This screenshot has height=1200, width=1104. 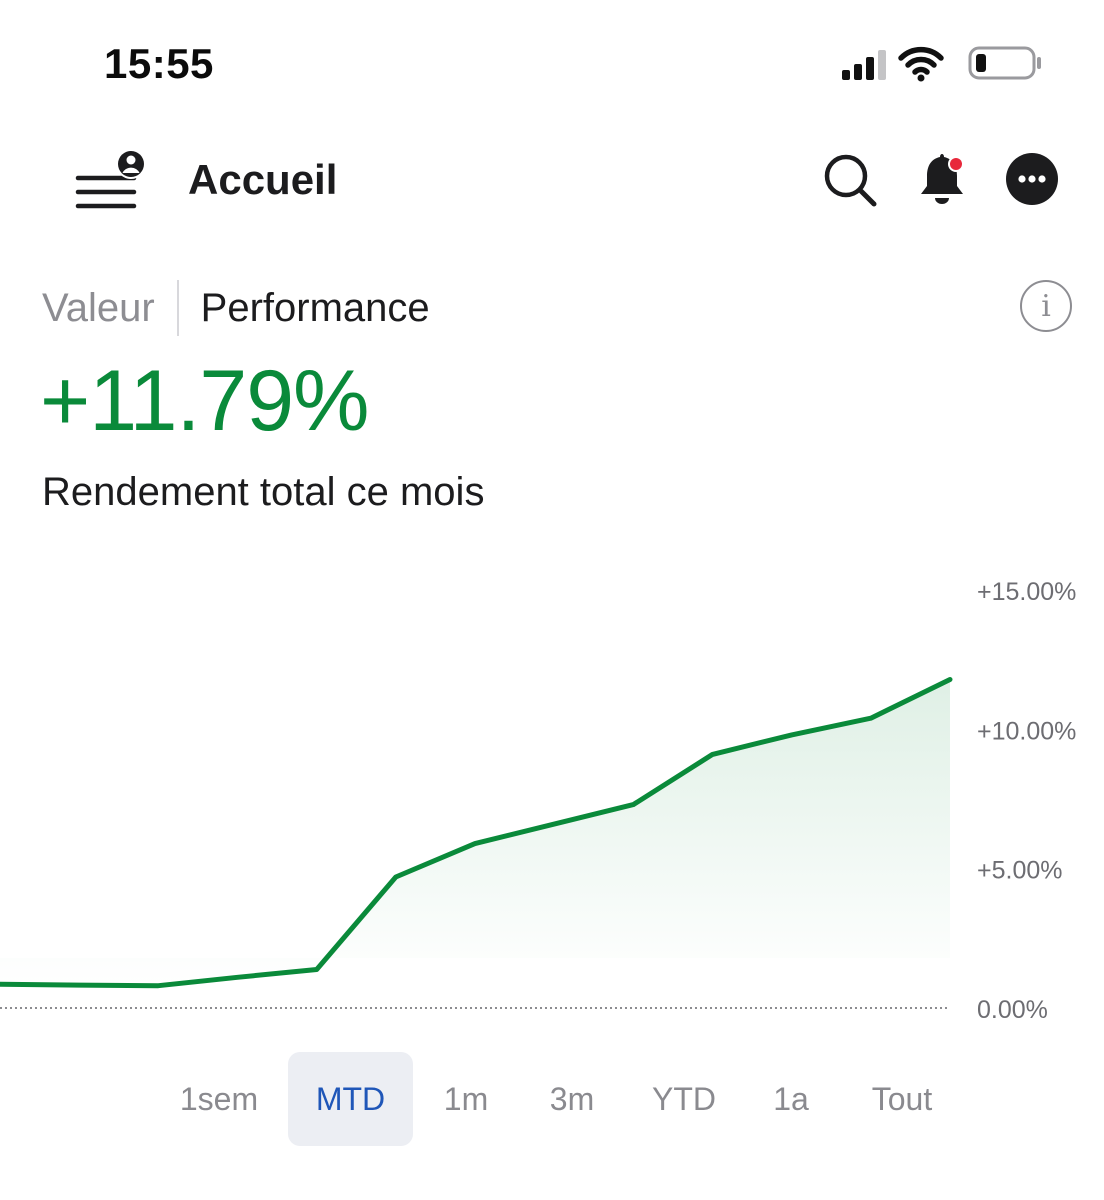 What do you see at coordinates (684, 1099) in the screenshot?
I see `range-ytd: YTD` at bounding box center [684, 1099].